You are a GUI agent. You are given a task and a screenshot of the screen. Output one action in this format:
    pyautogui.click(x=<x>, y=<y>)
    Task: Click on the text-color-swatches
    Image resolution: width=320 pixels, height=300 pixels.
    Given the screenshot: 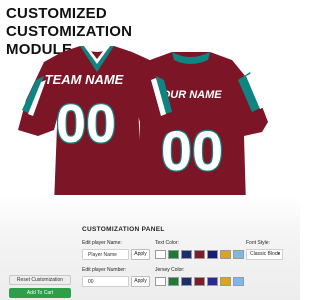 What is the action you would take?
    pyautogui.click(x=199, y=254)
    